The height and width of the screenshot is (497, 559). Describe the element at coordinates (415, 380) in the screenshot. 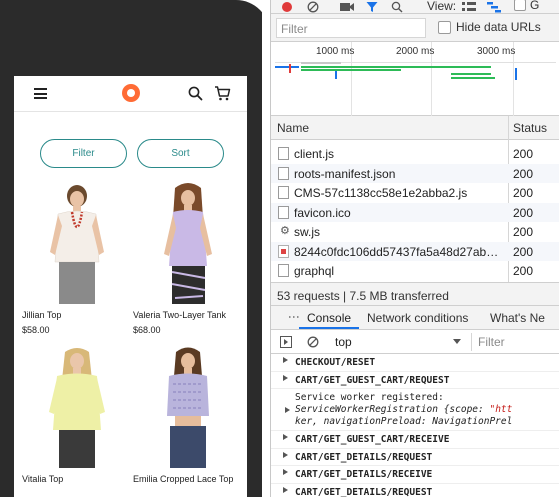

I see `console-message: CART/GET_GUEST_CART/REQUEST` at that location.